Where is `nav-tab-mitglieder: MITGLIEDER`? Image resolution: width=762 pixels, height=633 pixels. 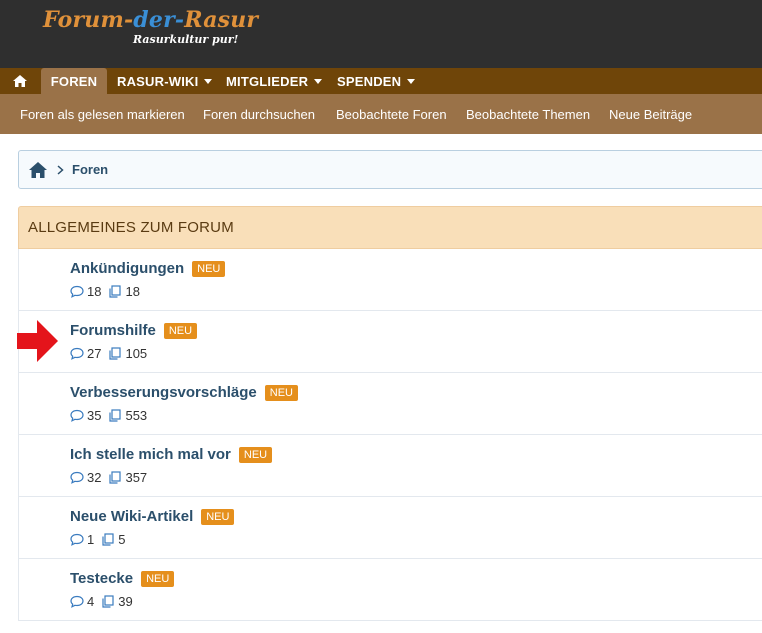
nav-tab-mitglieder: MITGLIEDER is located at coordinates (274, 81).